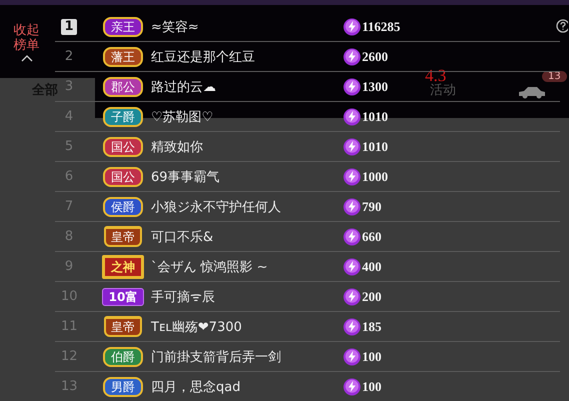 This screenshot has width=569, height=401. What do you see at coordinates (123, 116) in the screenshot?
I see `title-badge: 子爵` at bounding box center [123, 116].